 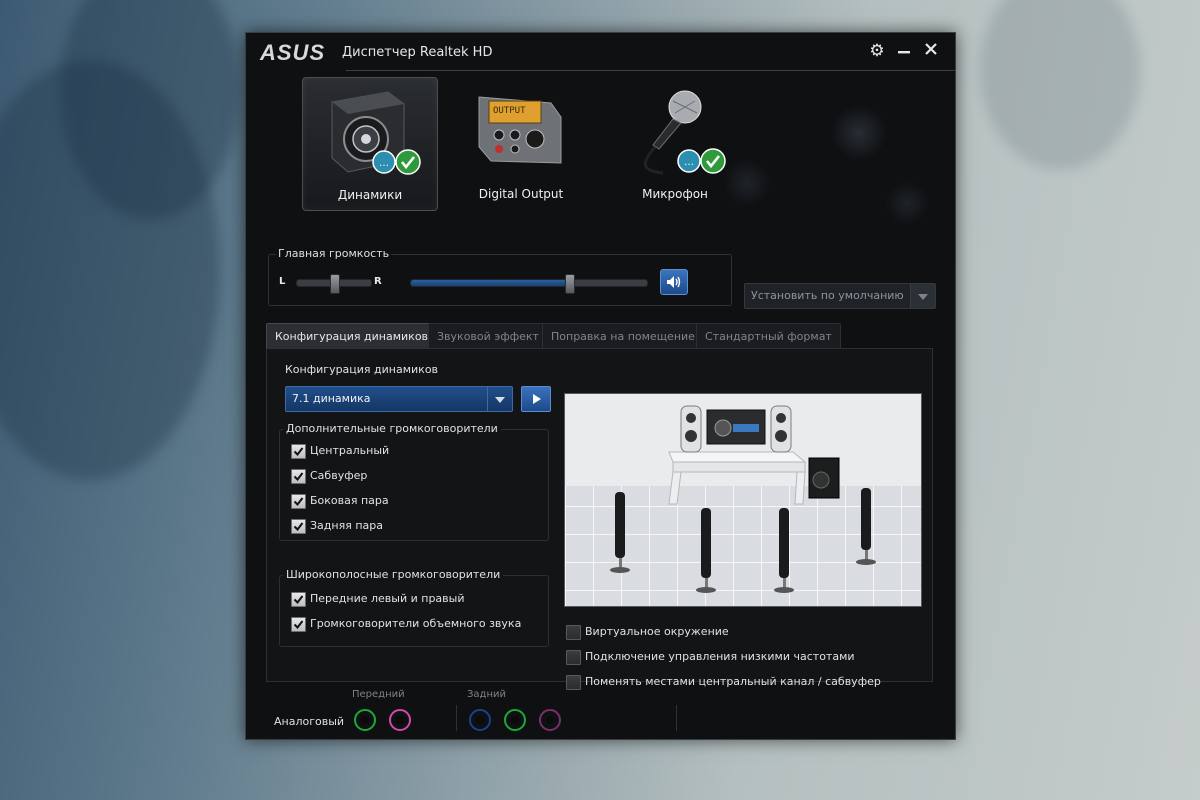 I want to click on test-play-button, so click(x=536, y=399).